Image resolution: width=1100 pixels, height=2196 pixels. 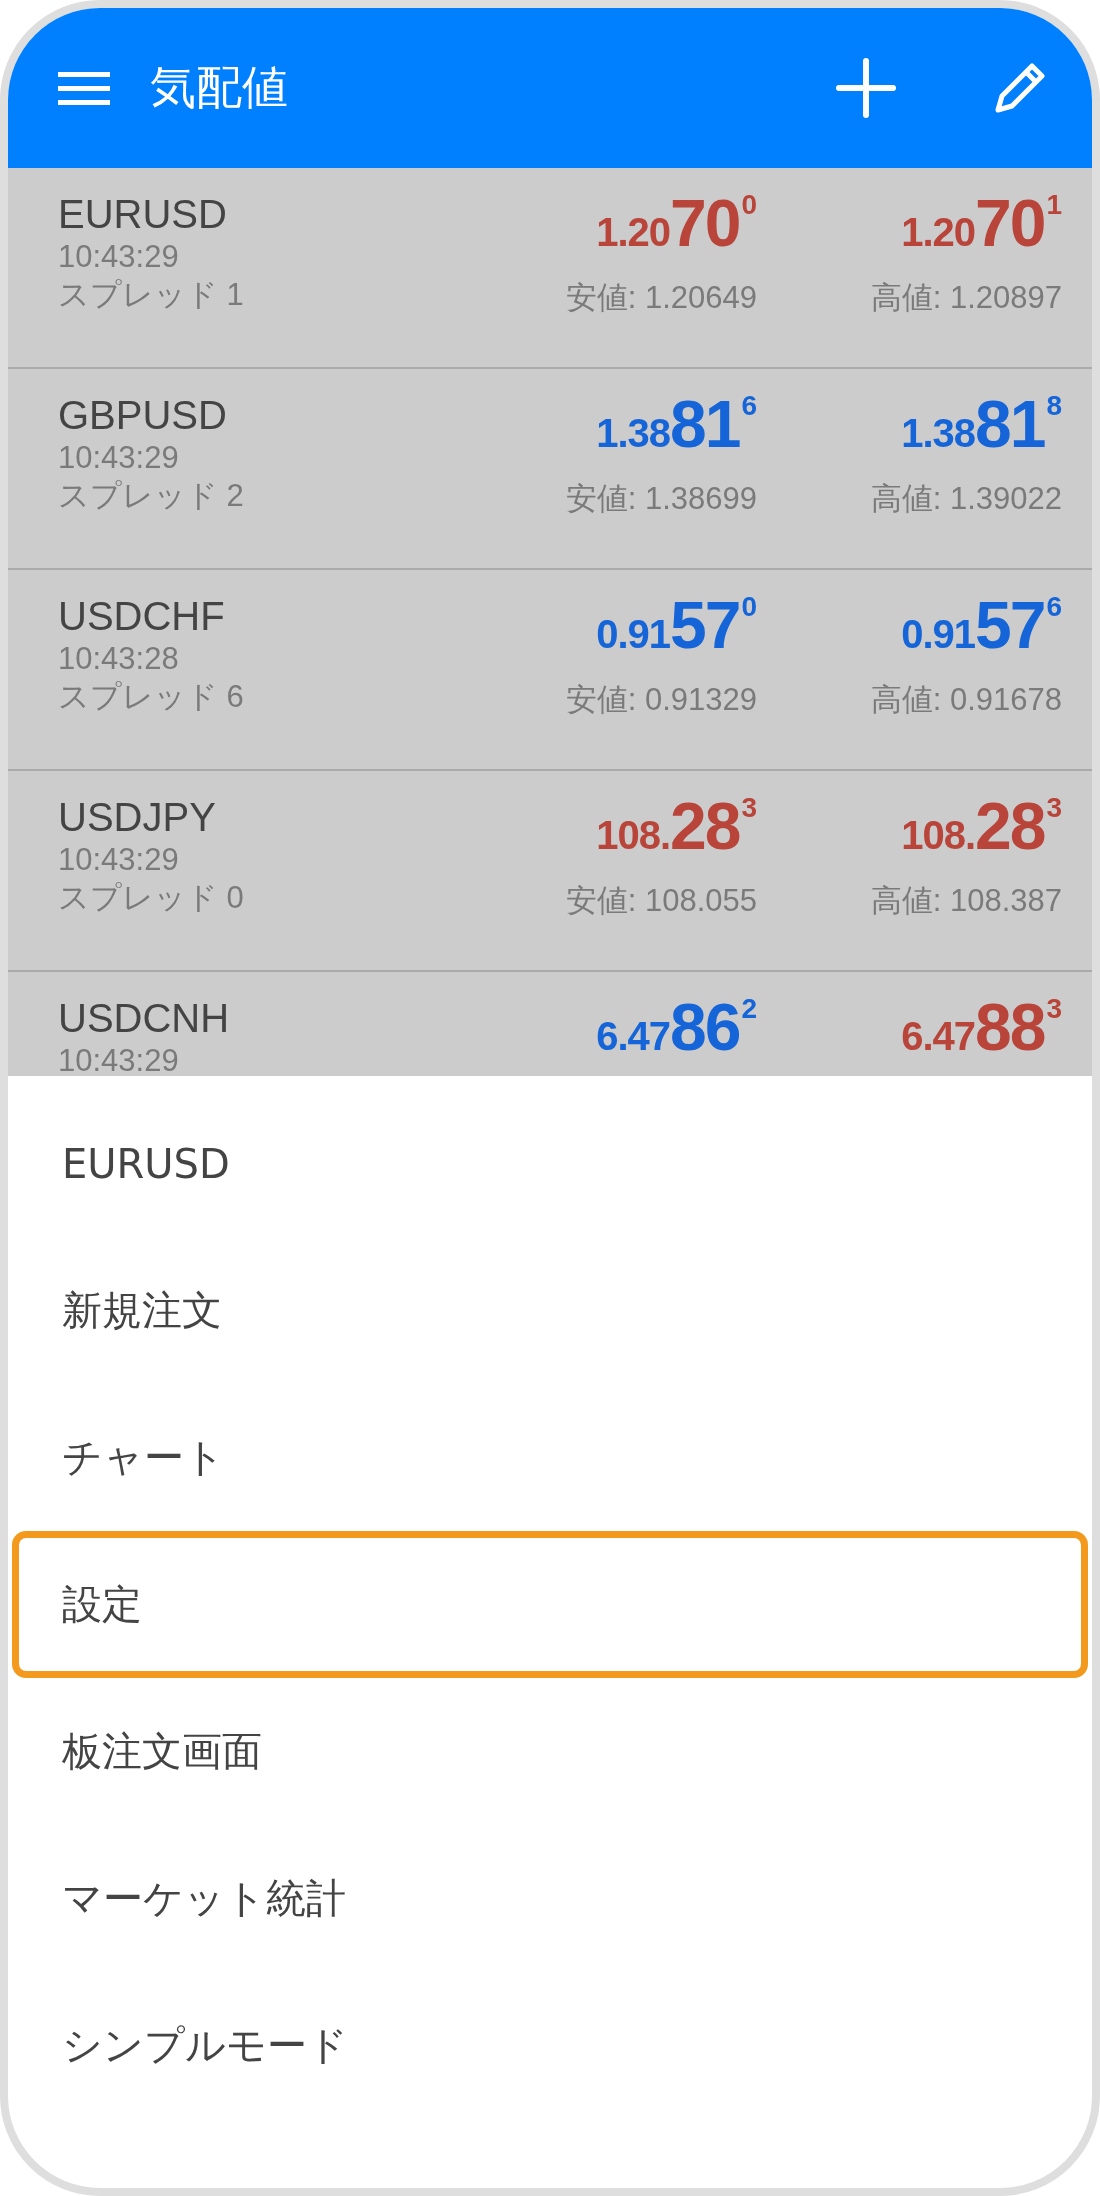 I want to click on spread-text: スプレッド 1, so click(x=151, y=295).